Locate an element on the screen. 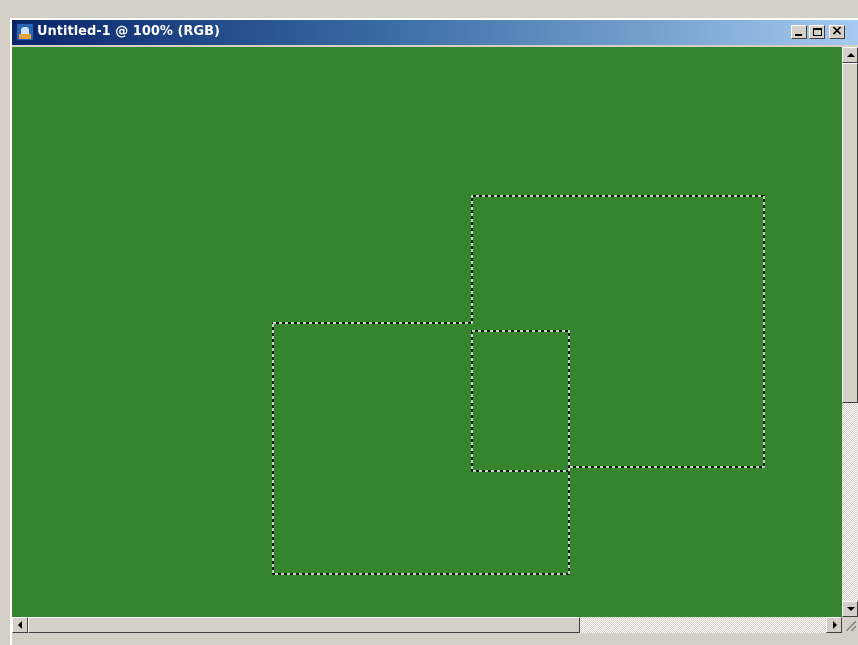 The width and height of the screenshot is (858, 645). scroll-down-button is located at coordinates (850, 609).